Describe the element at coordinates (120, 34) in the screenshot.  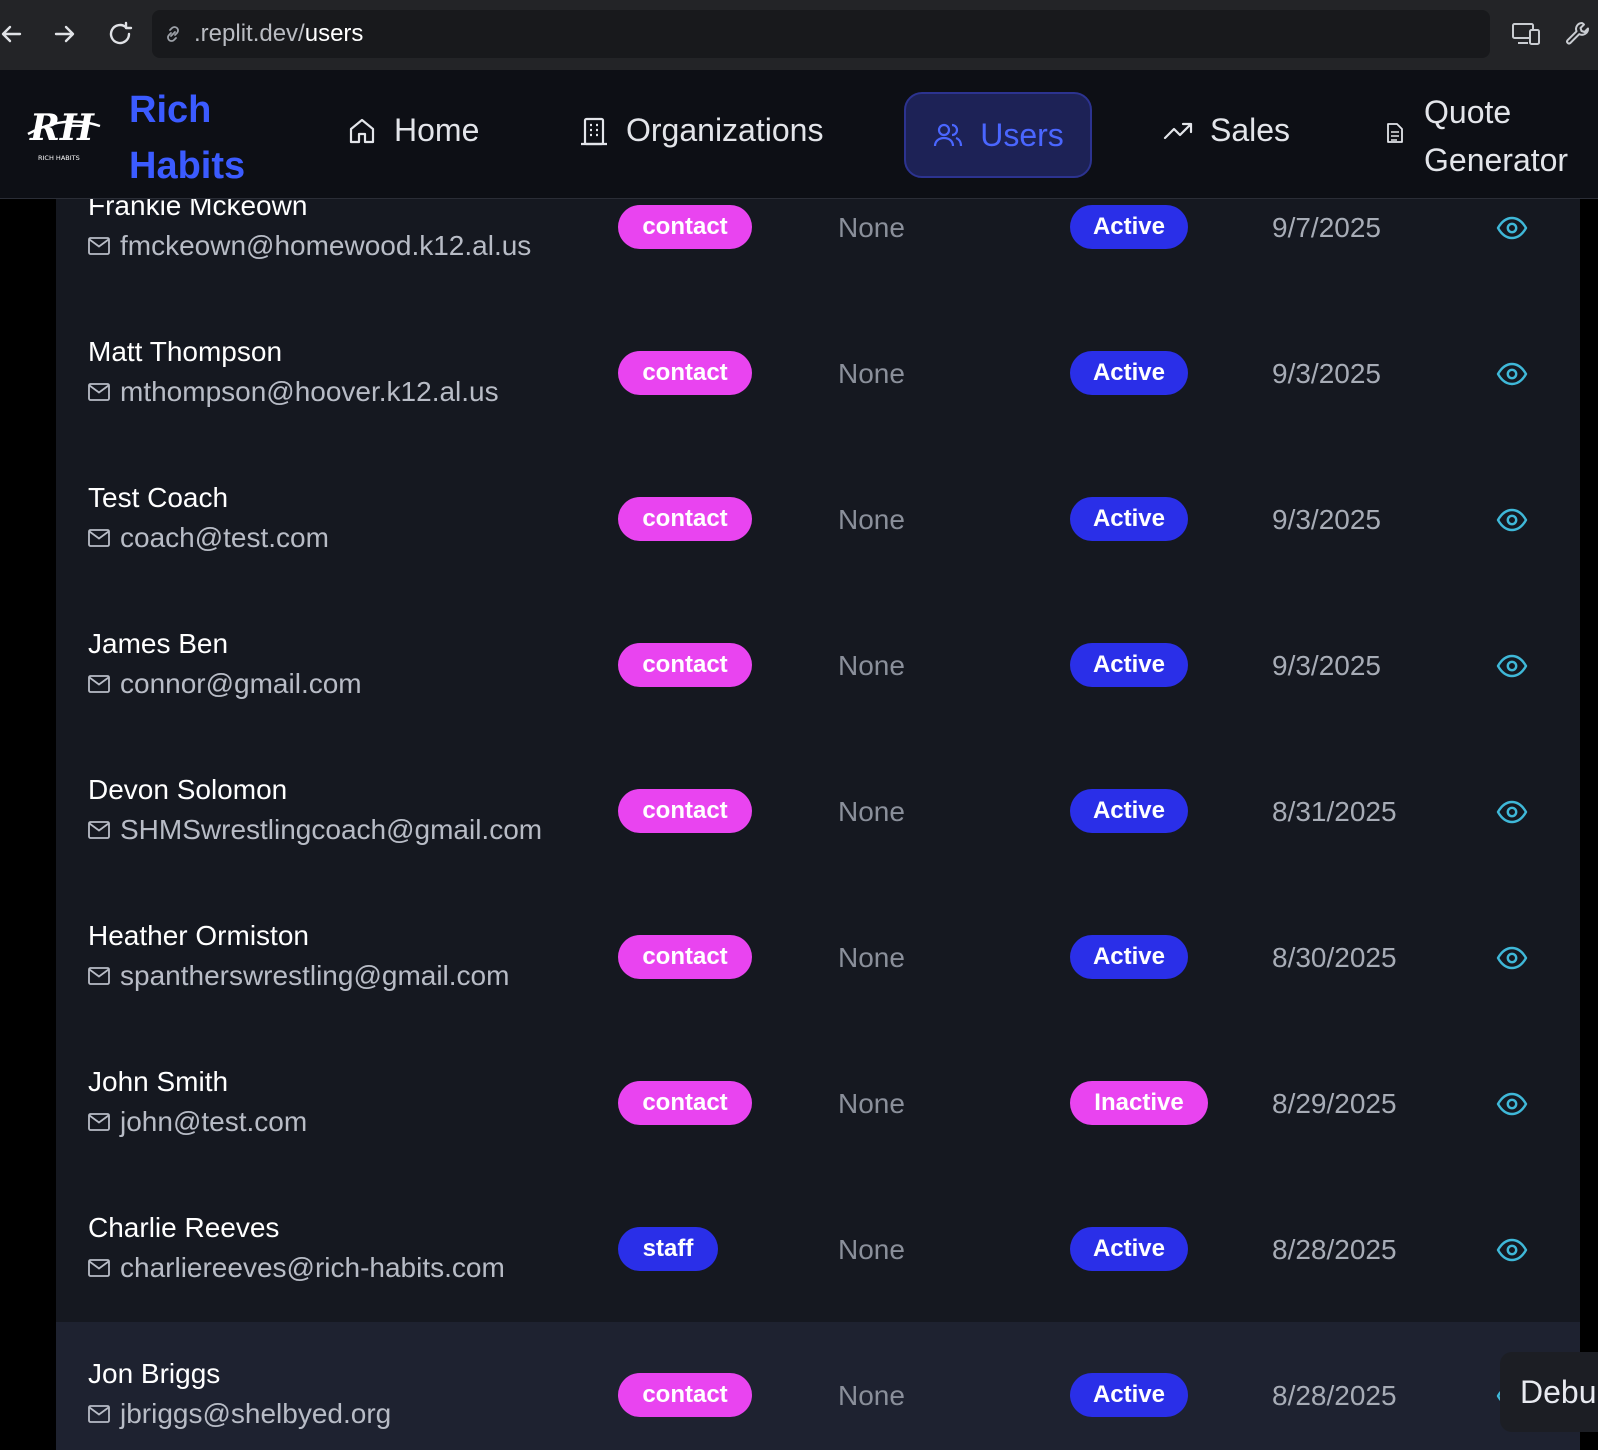
I see `reload-icon` at that location.